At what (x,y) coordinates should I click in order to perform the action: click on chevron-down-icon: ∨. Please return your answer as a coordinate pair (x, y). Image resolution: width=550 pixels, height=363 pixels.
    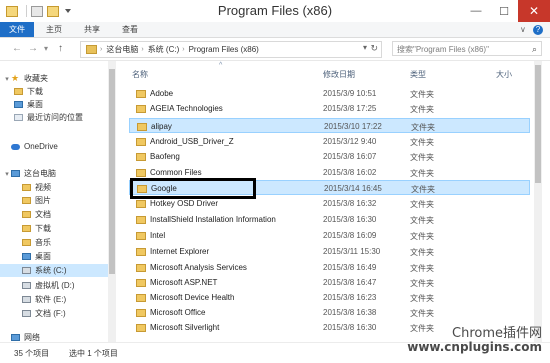
    Looking at the image, I should click on (523, 29).